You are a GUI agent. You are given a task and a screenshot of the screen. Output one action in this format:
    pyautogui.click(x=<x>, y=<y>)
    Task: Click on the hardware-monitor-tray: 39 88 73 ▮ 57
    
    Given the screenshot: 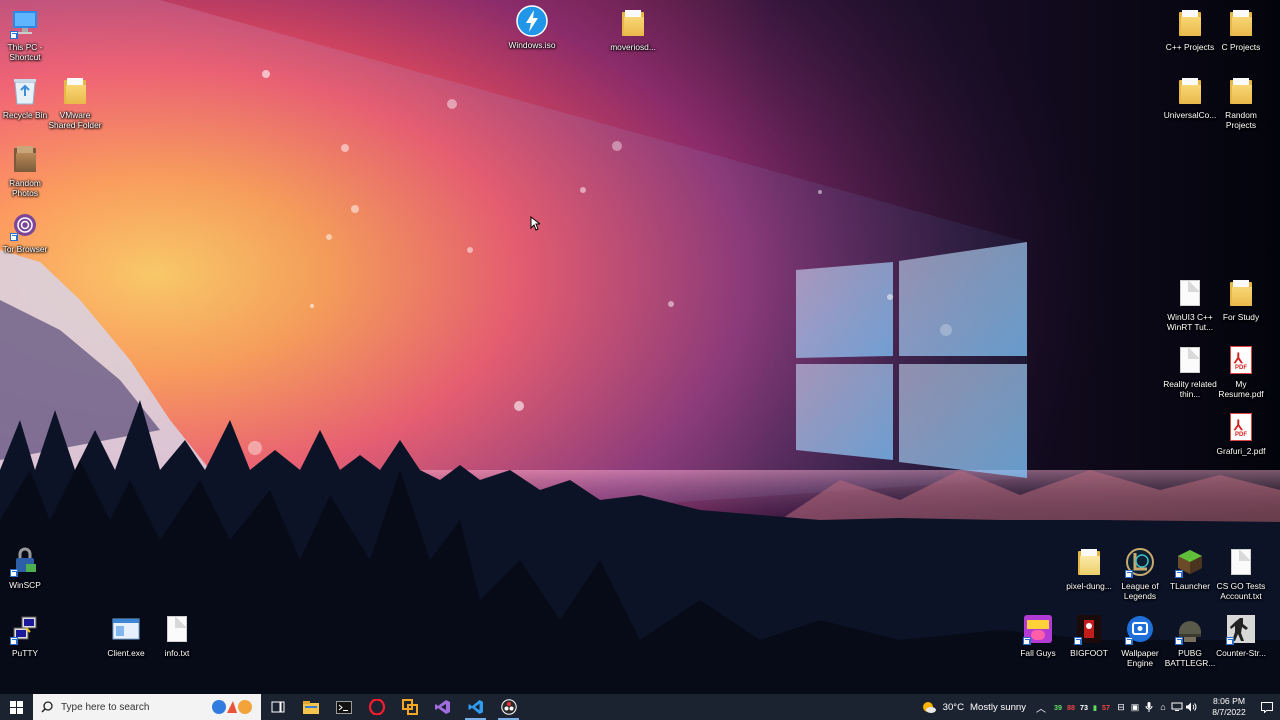 What is the action you would take?
    pyautogui.click(x=1082, y=707)
    